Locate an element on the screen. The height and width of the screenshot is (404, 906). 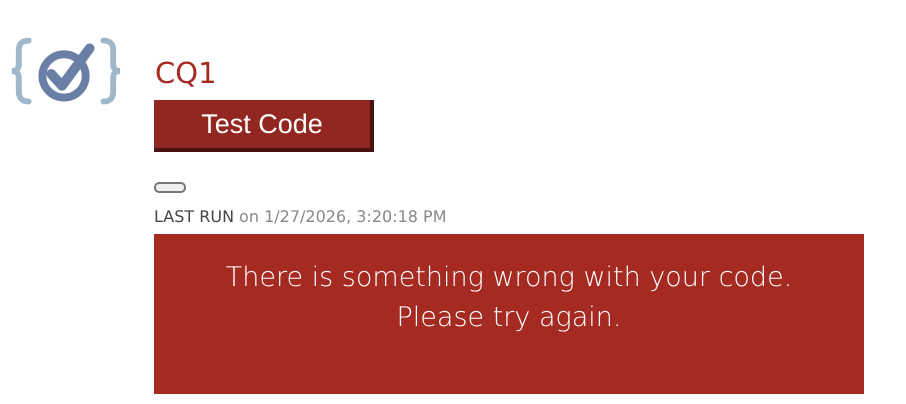
last-run-time: on 1/27/2026, 3:20:18 PM is located at coordinates (342, 216).